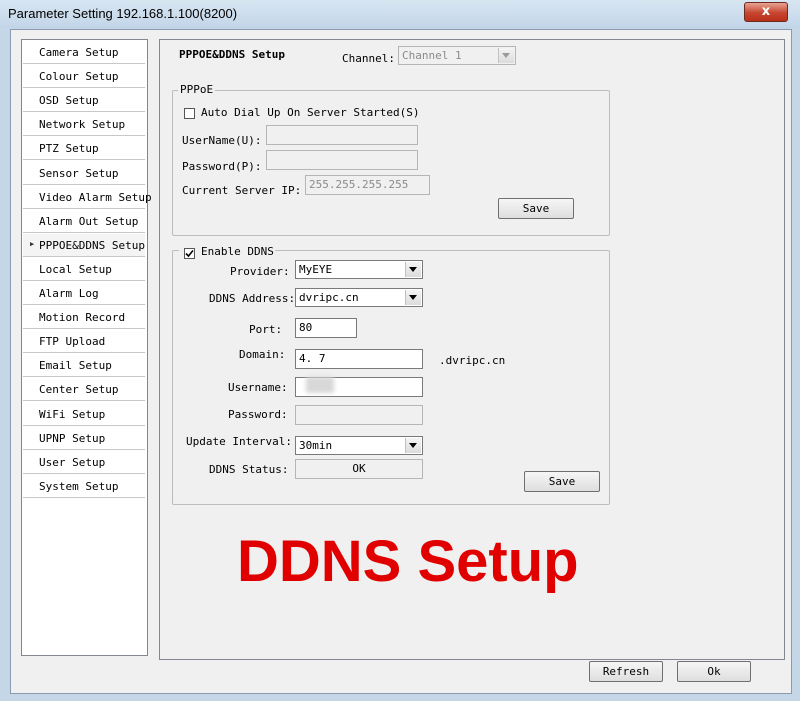 The height and width of the screenshot is (701, 800). I want to click on sidebar-item: WiFi Setup, so click(84, 414).